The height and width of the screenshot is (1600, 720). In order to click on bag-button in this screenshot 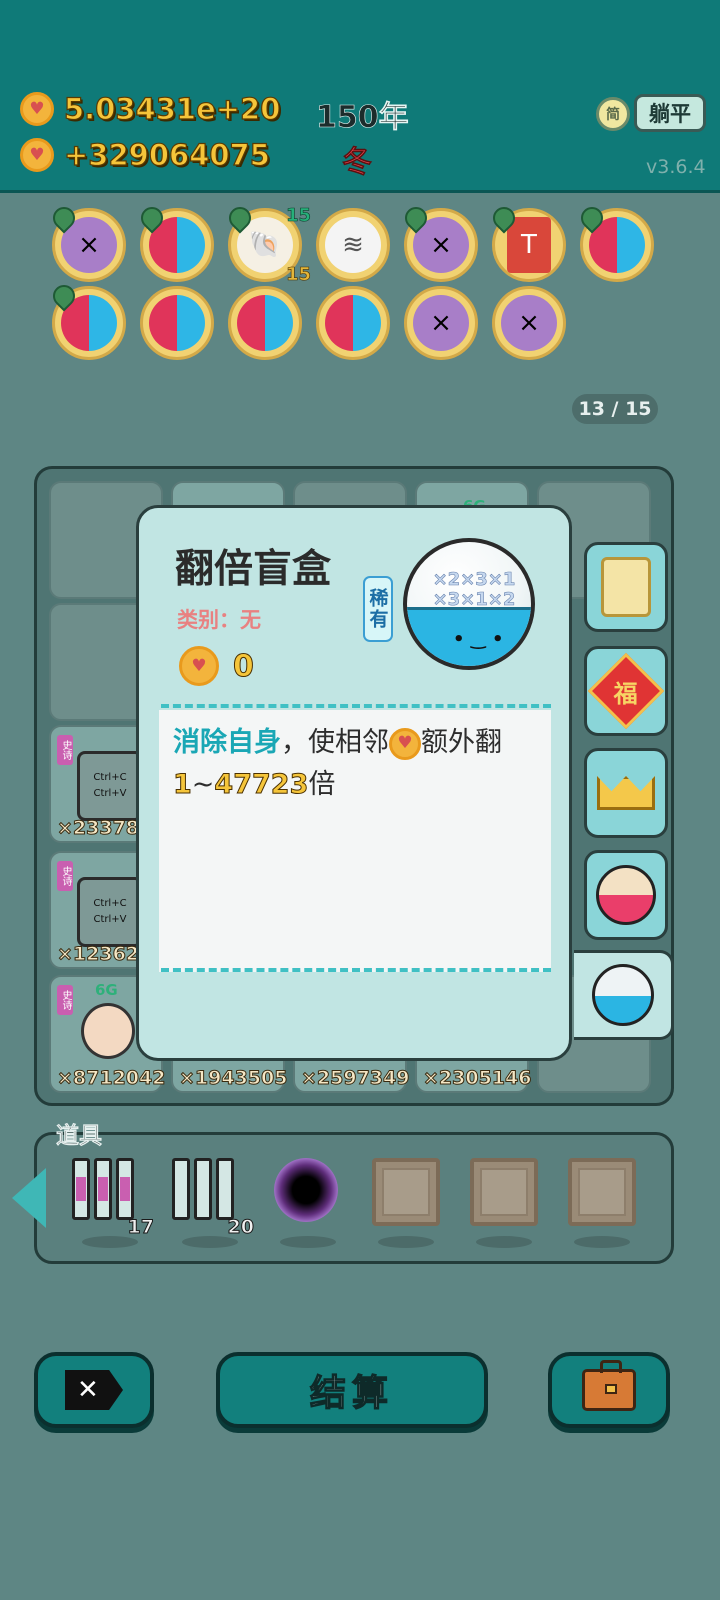, I will do `click(609, 1390)`.